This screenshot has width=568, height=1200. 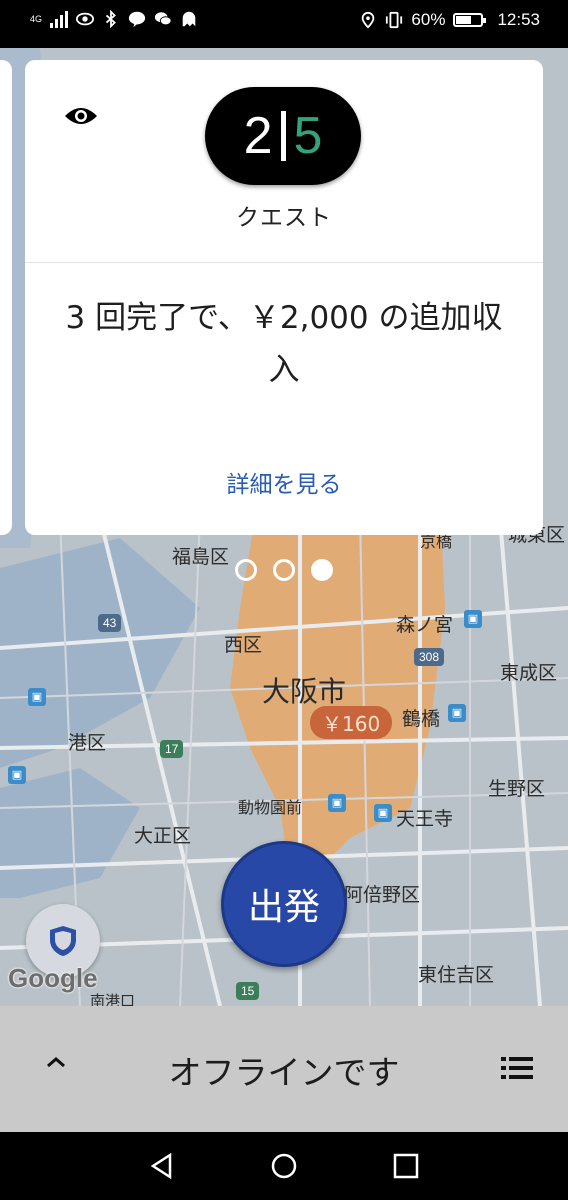 I want to click on bottom-status-bar: オフラインです, so click(x=284, y=1069).